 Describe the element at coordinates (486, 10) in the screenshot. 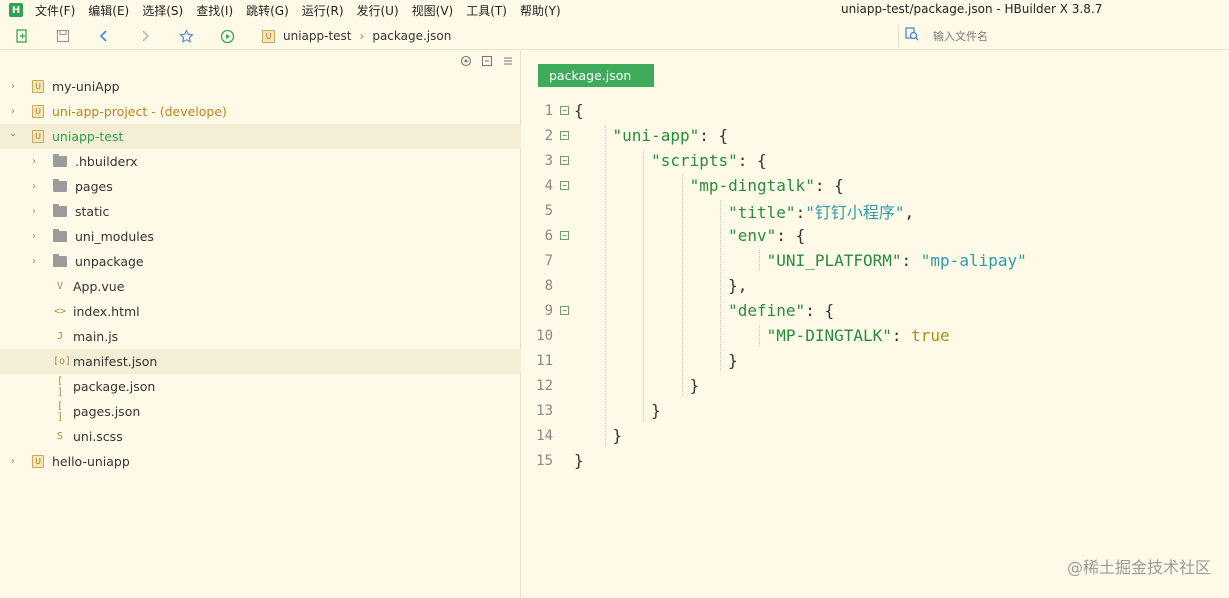

I see `menu-item: 工具(T)` at that location.